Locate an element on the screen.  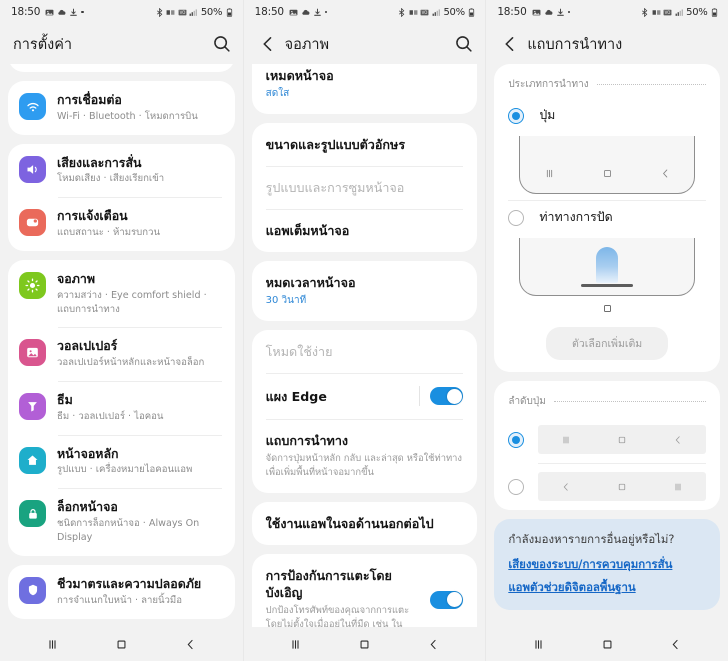
display-row-screen-timeout: หมดเวลาหน้าจอ 30 วินาที is located at coordinates (365, 291).